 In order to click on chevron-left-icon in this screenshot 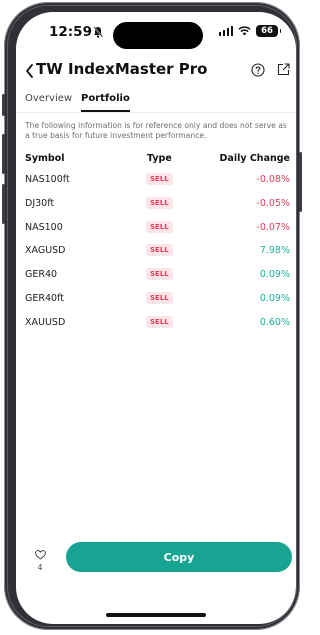, I will do `click(30, 71)`.